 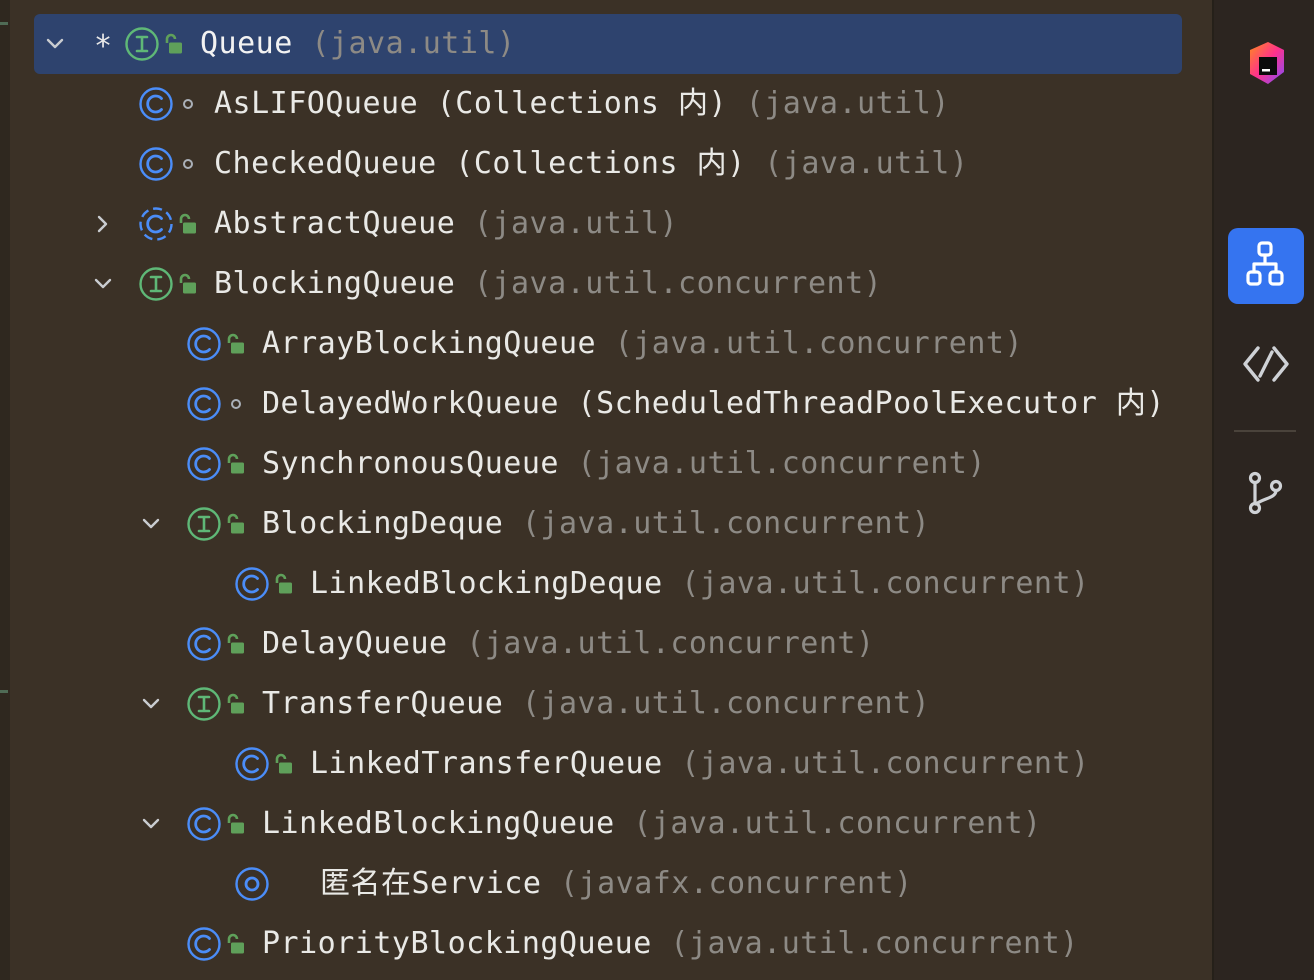 I want to click on type-name: Queue, so click(x=246, y=43).